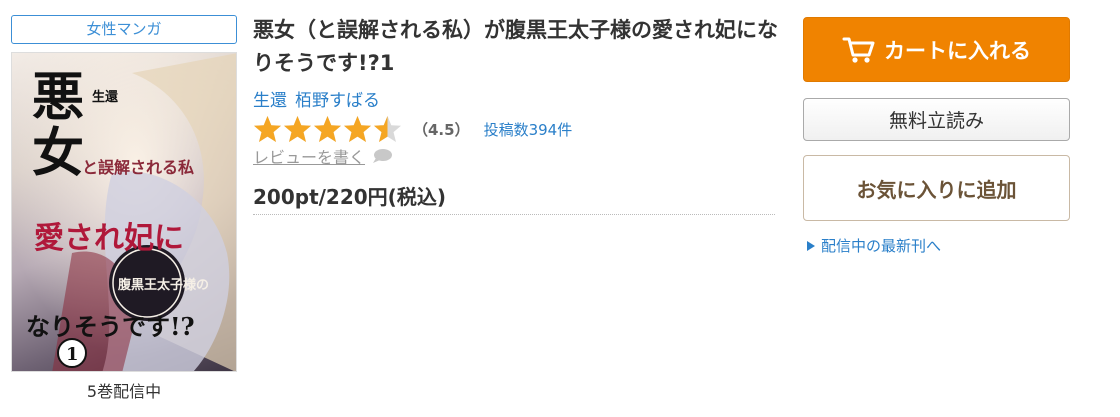 The width and height of the screenshot is (1120, 417). I want to click on cover-subtitle: と誤解される私, so click(138, 167).